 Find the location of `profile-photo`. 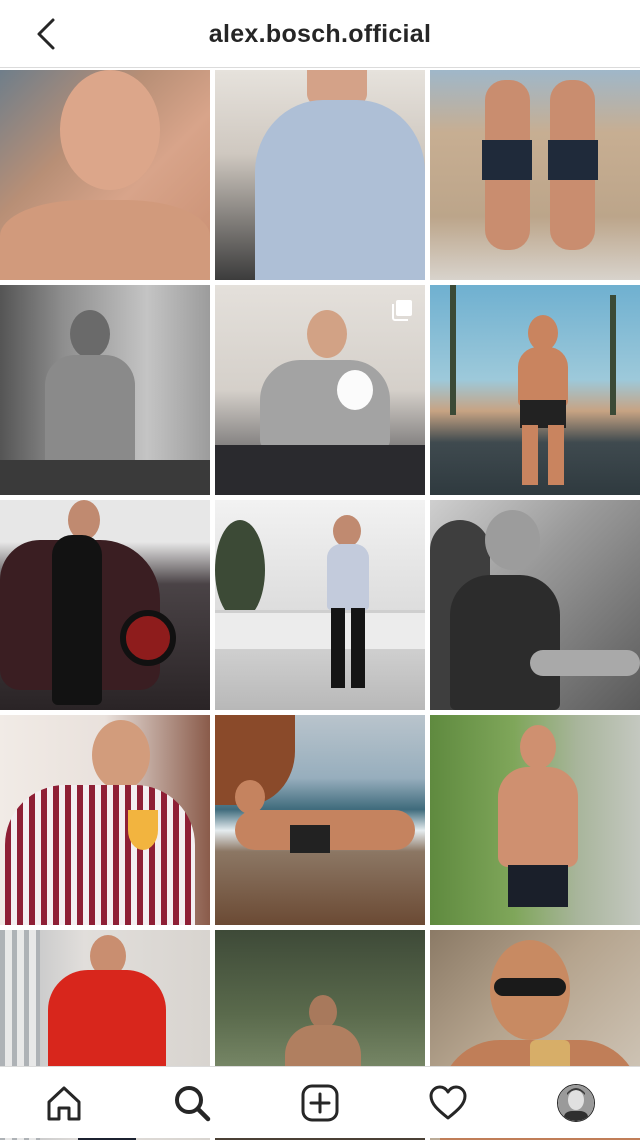

profile-photo is located at coordinates (576, 1102).